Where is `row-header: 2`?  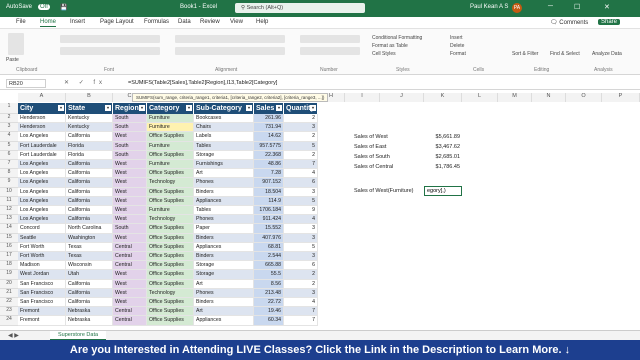
row-header: 2 is located at coordinates (9, 119).